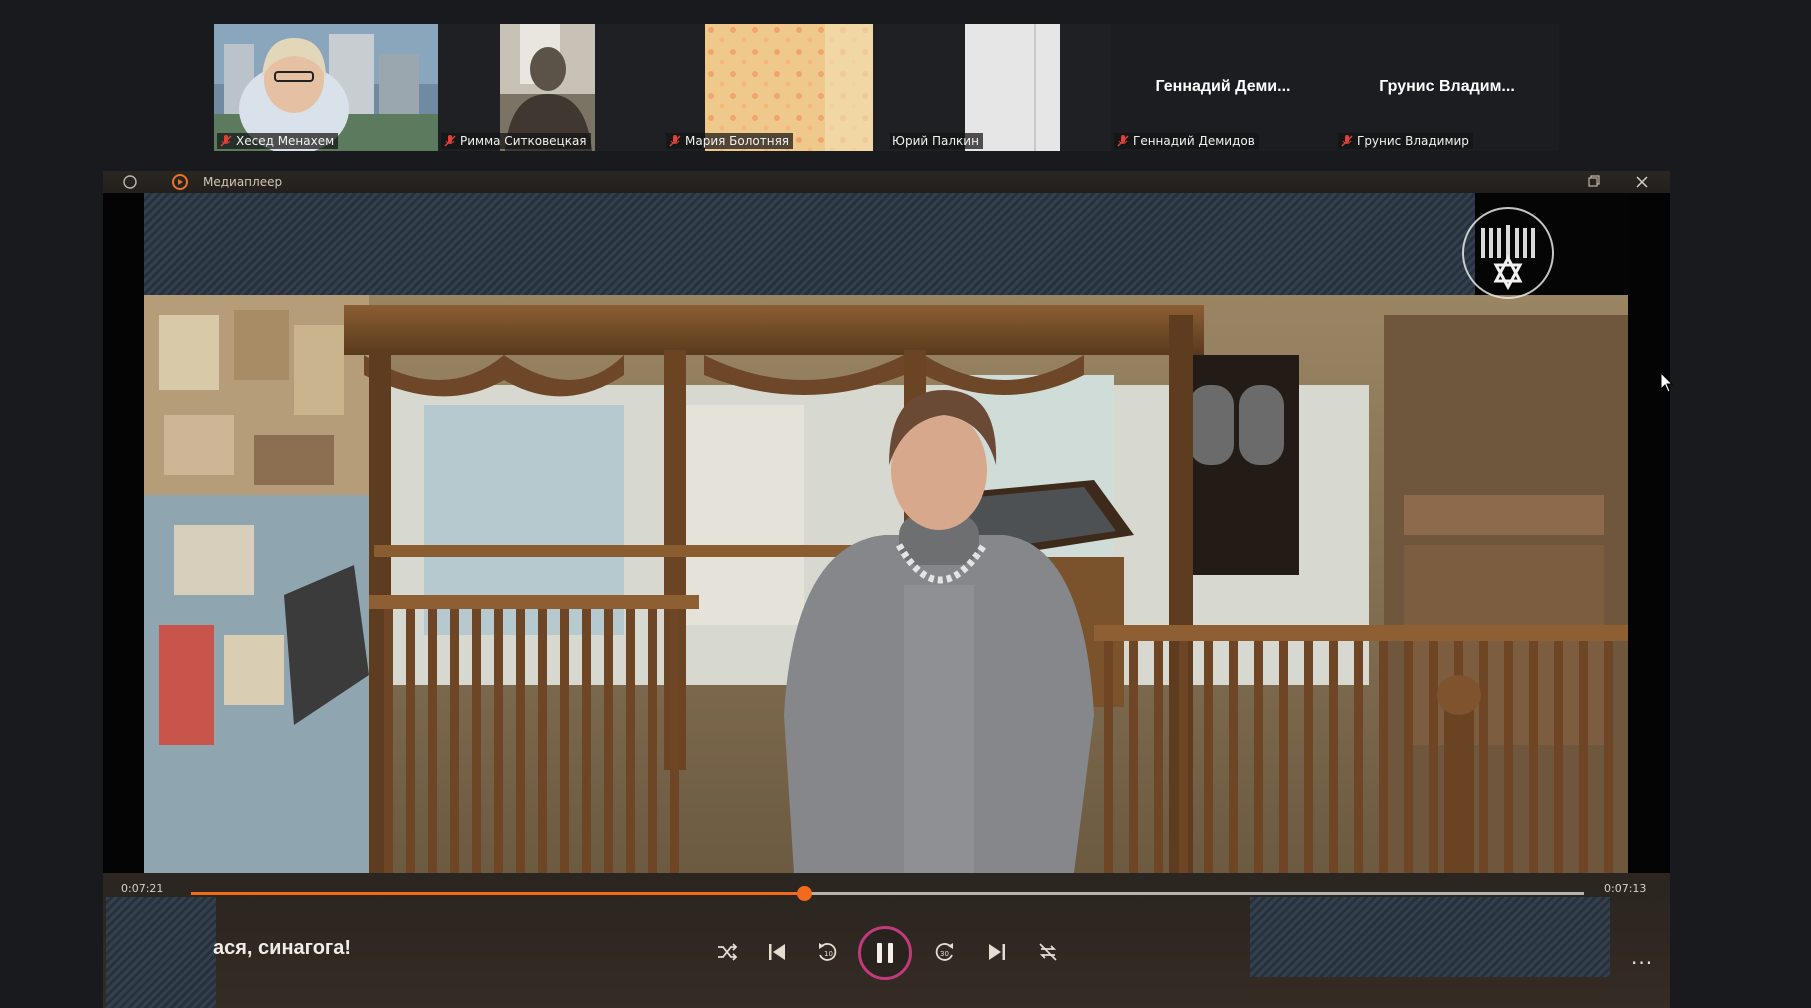  Describe the element at coordinates (1667, 382) in the screenshot. I see `mouse-cursor-icon` at that location.